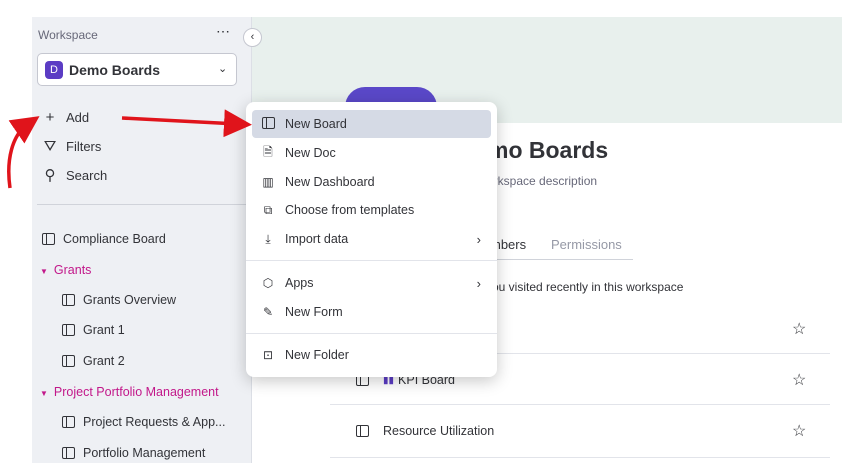 This screenshot has width=842, height=463. What do you see at coordinates (23, 152) in the screenshot?
I see `arrow-curve-to-add` at bounding box center [23, 152].